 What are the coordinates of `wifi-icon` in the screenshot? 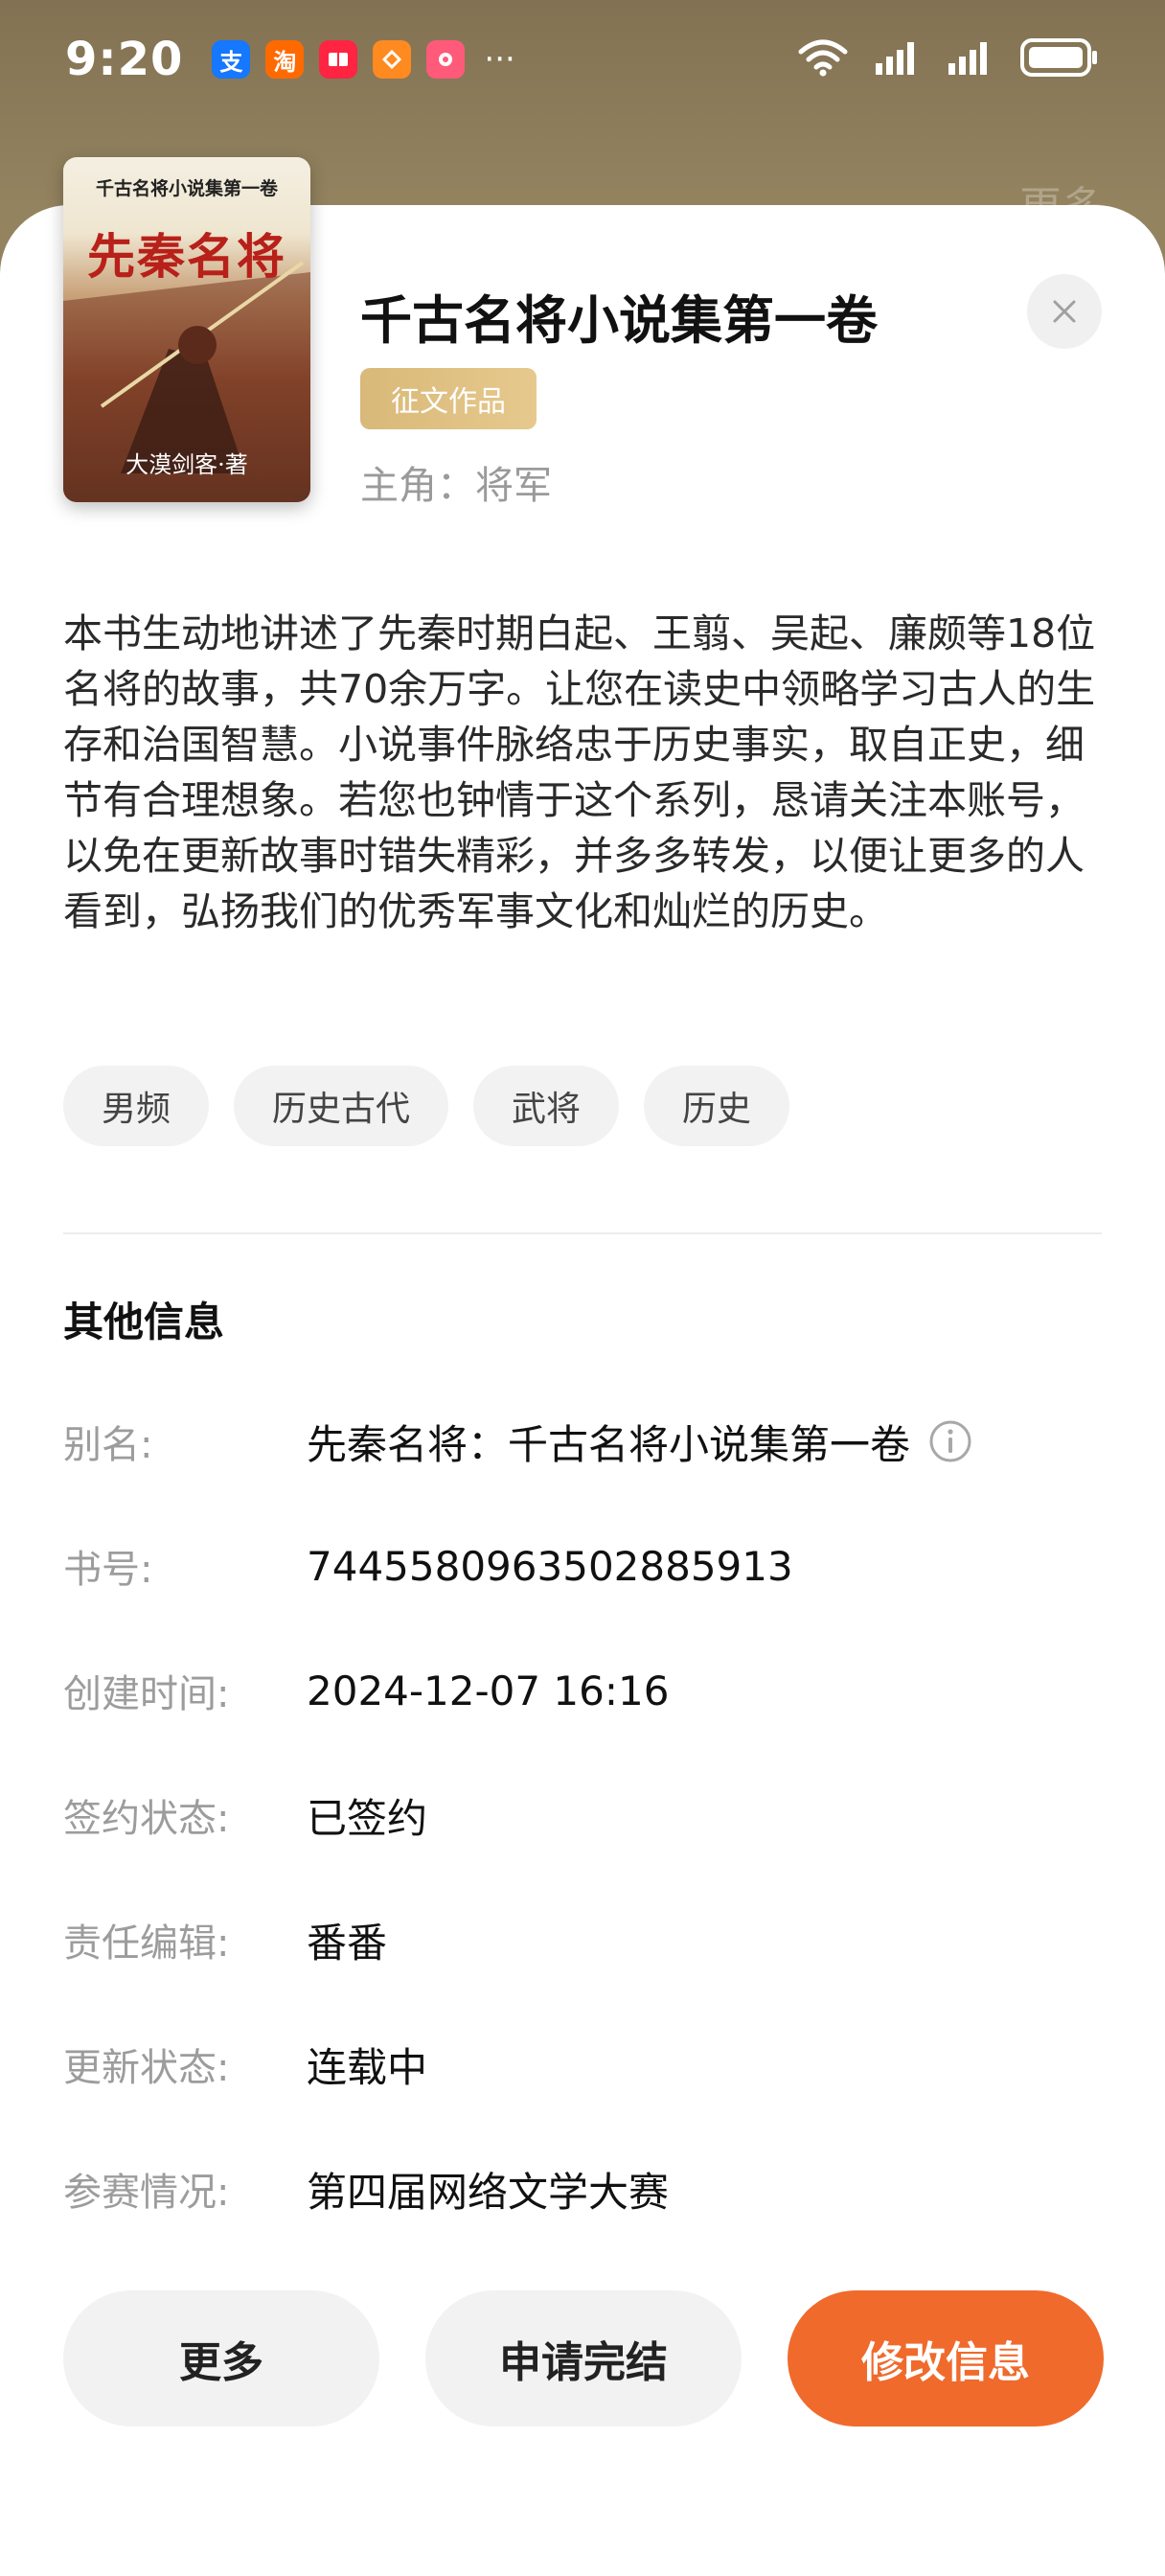 It's located at (823, 59).